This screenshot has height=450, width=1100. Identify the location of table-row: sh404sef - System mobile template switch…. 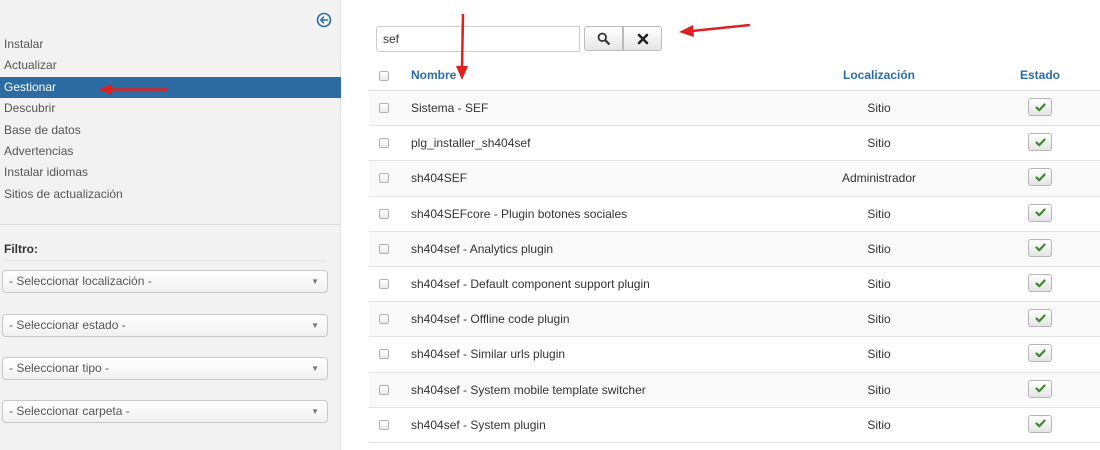
(734, 390).